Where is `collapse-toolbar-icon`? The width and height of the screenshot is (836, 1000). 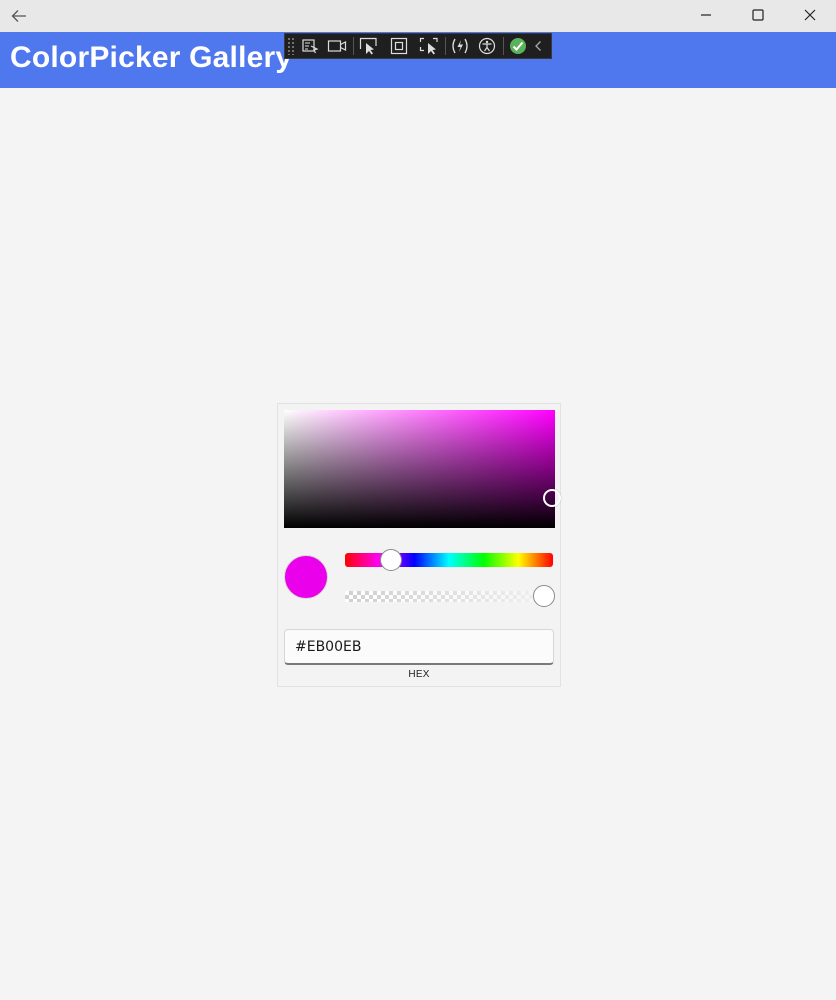 collapse-toolbar-icon is located at coordinates (538, 46).